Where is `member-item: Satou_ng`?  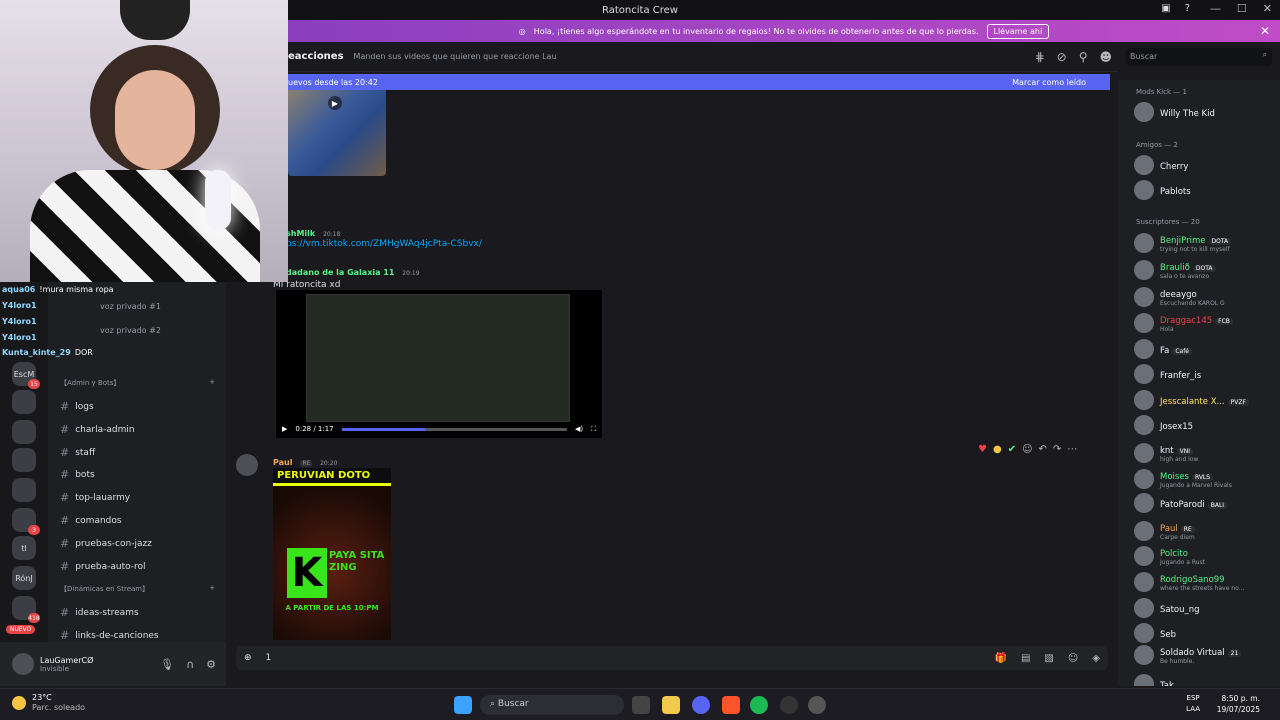
member-item: Satou_ng is located at coordinates (1207, 608).